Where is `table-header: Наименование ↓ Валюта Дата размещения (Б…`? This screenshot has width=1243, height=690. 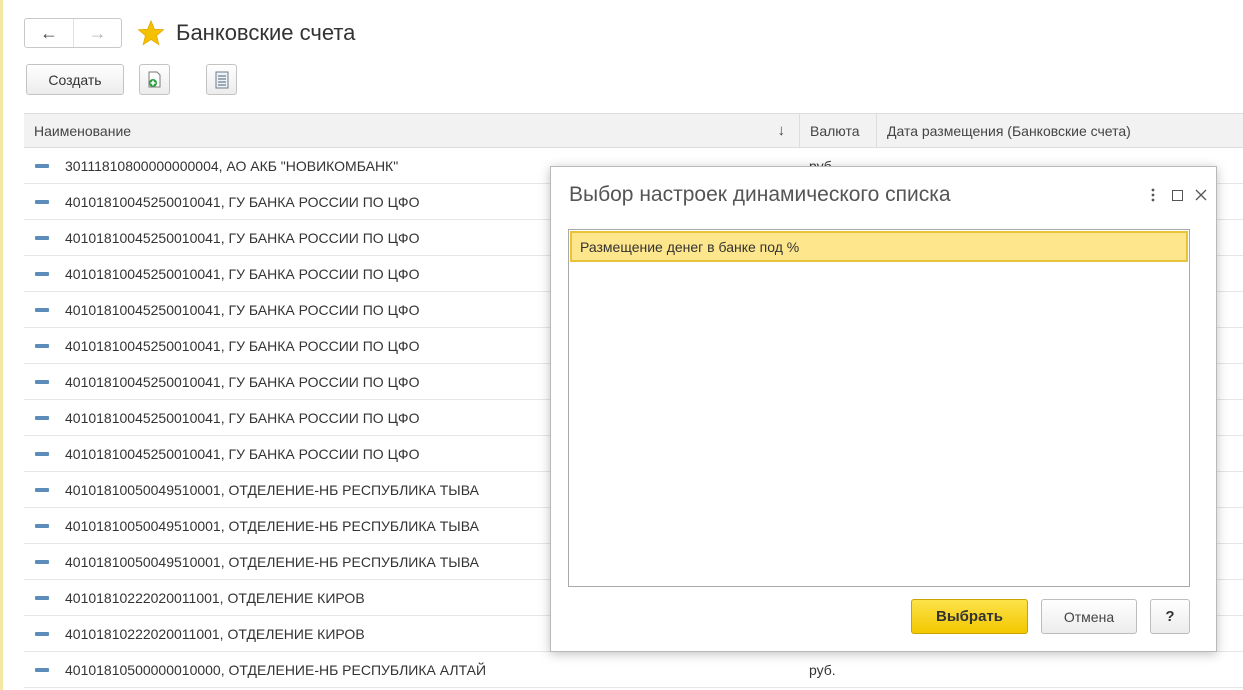
table-header: Наименование ↓ Валюта Дата размещения (Б… is located at coordinates (633, 130).